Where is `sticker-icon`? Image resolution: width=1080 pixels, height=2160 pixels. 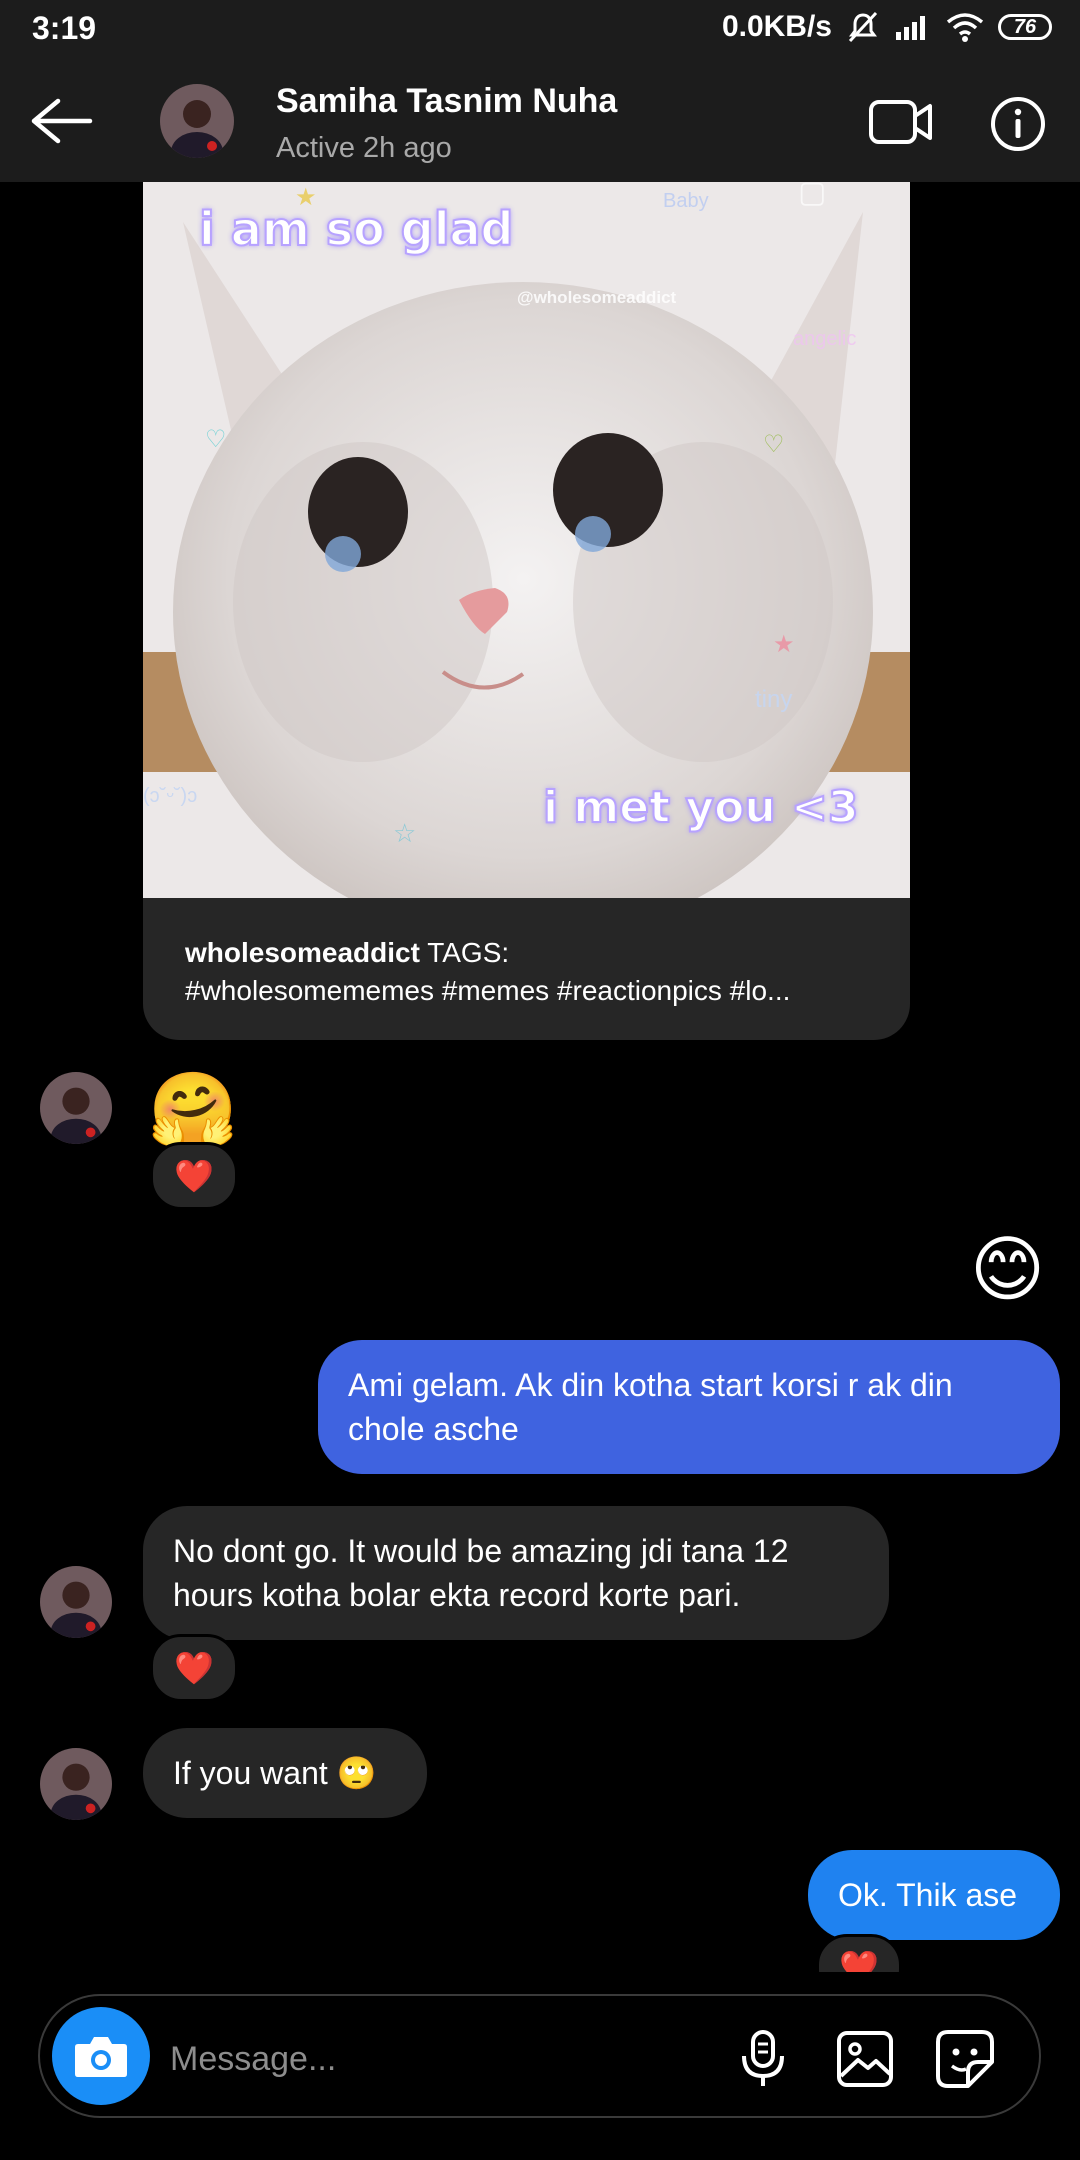
sticker-icon is located at coordinates (965, 2059).